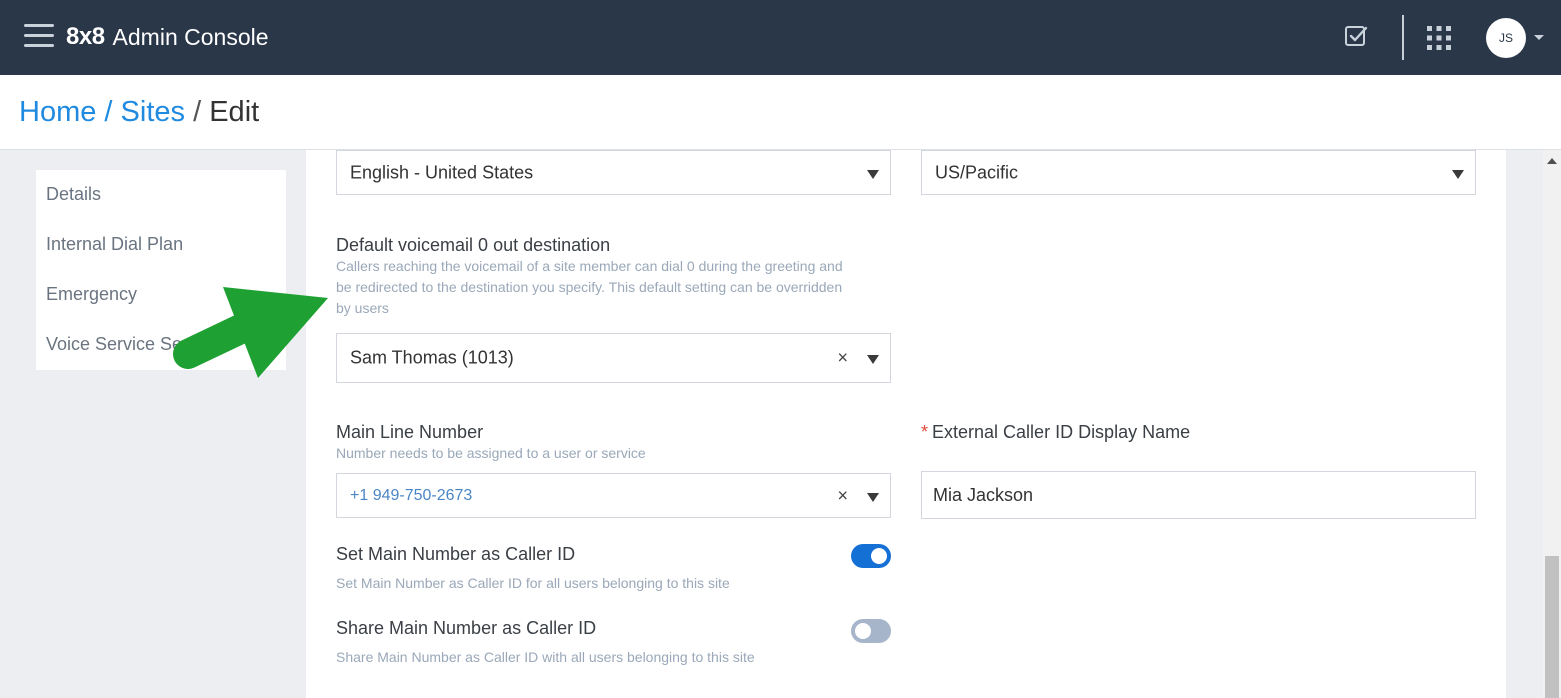  Describe the element at coordinates (39, 36) in the screenshot. I see `menu-icon` at that location.